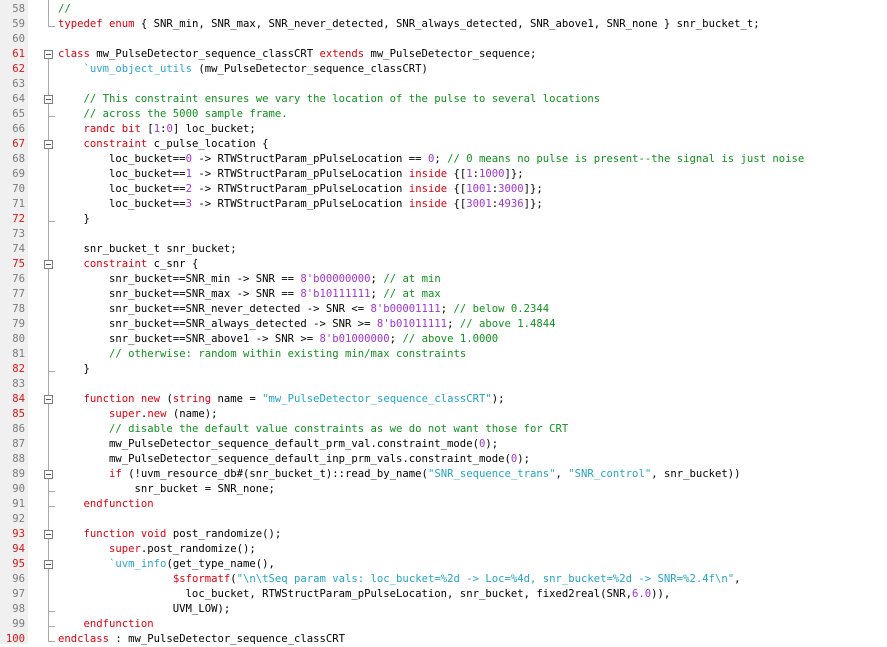 The height and width of the screenshot is (647, 887). I want to click on line-number: 99, so click(18, 624).